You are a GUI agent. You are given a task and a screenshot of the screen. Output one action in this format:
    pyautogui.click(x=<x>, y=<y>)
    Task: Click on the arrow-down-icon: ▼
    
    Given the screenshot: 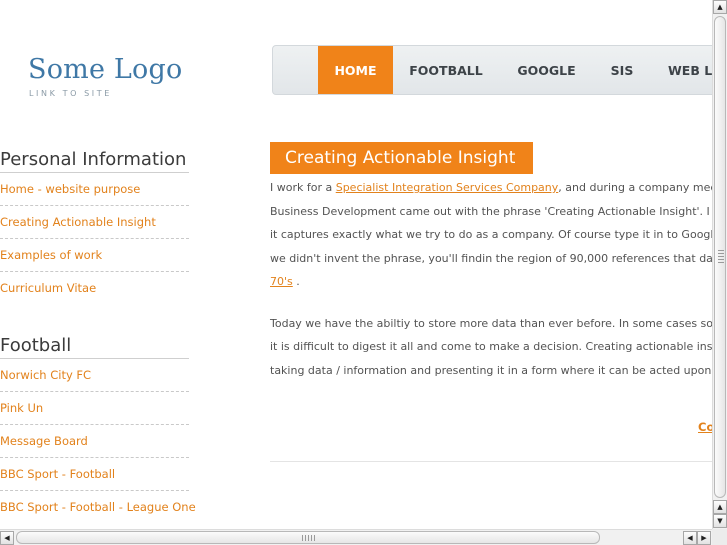 What is the action you would take?
    pyautogui.click(x=720, y=521)
    